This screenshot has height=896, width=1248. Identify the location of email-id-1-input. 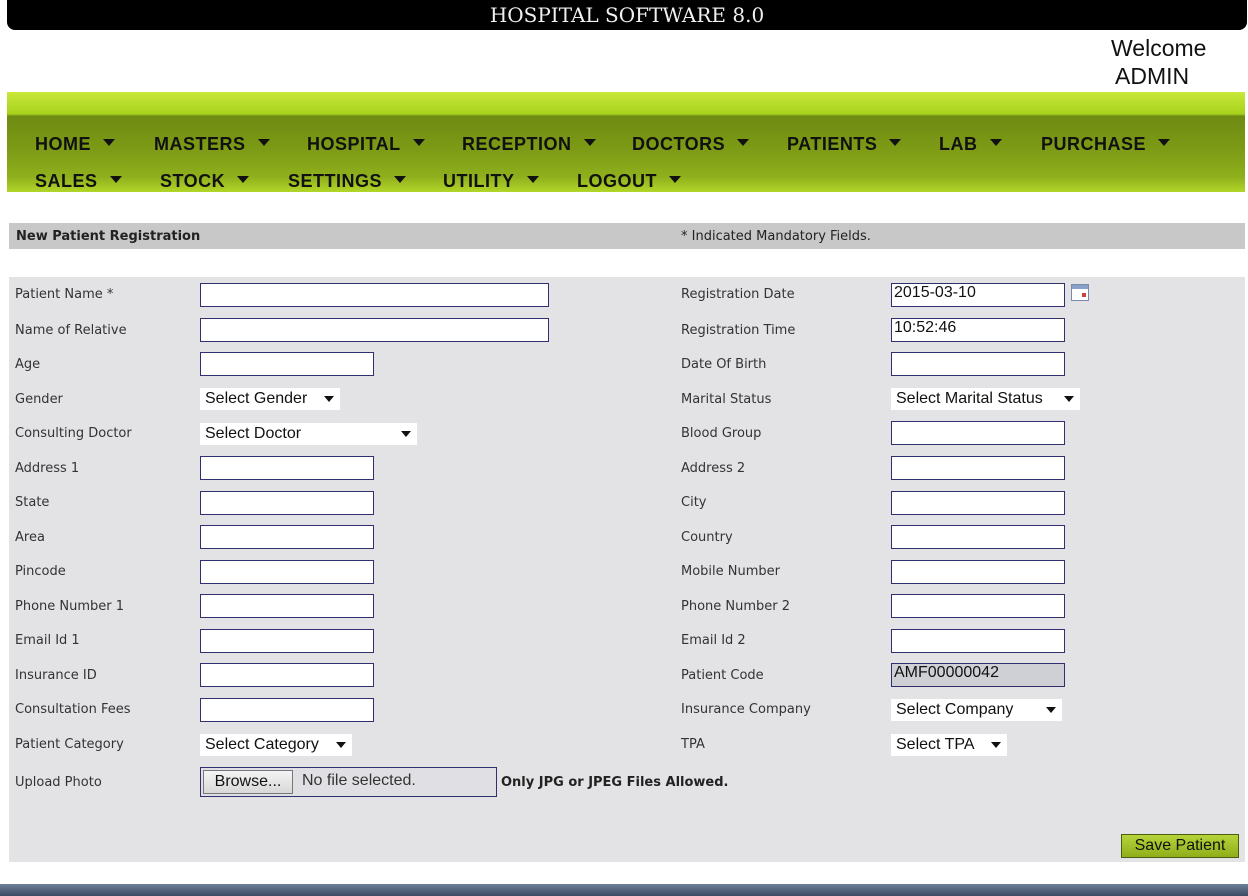
(287, 641).